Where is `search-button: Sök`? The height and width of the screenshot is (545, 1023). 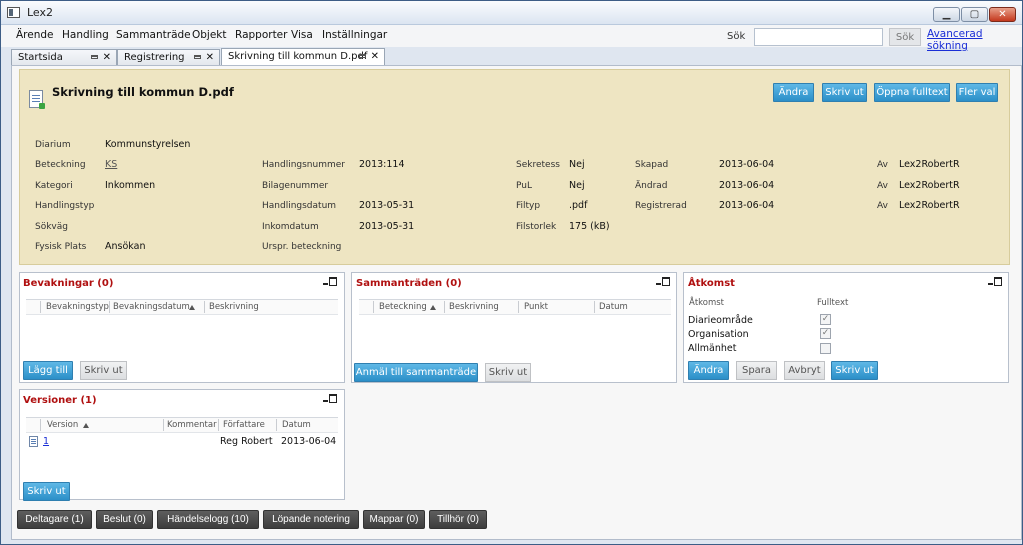
search-button: Sök is located at coordinates (905, 37).